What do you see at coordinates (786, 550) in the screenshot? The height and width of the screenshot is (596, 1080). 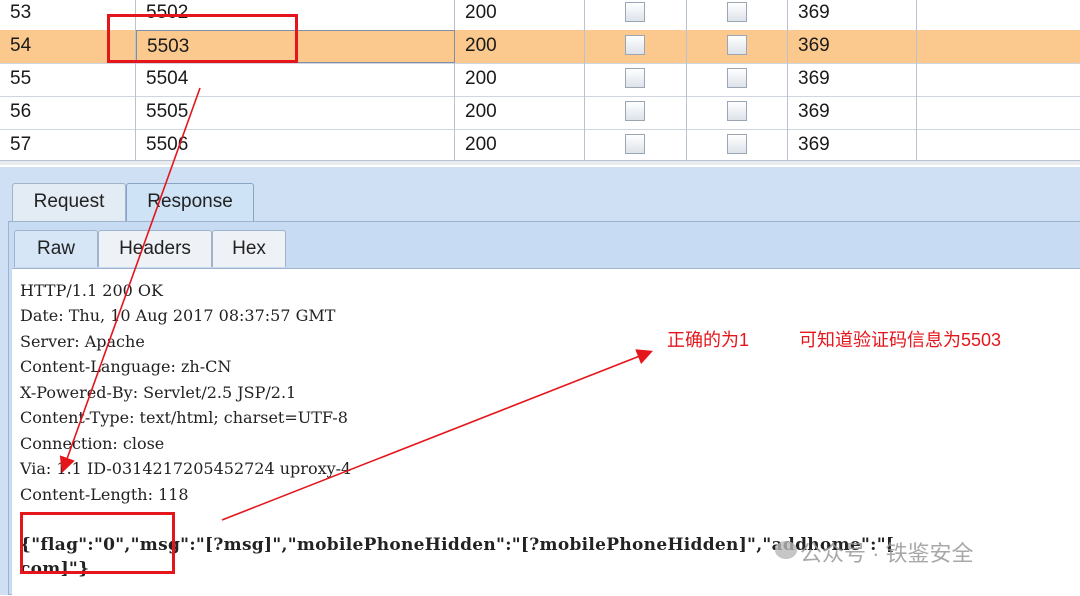 I see `wechat-icon` at bounding box center [786, 550].